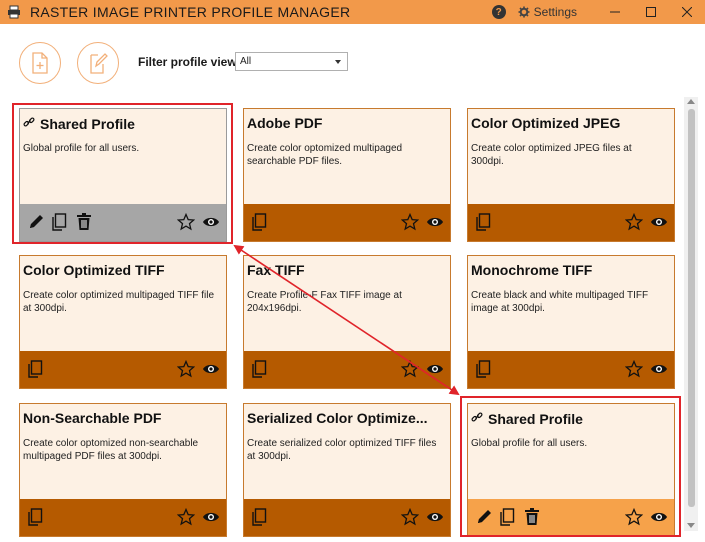 The image size is (705, 542). I want to click on new-profile-button, so click(40, 63).